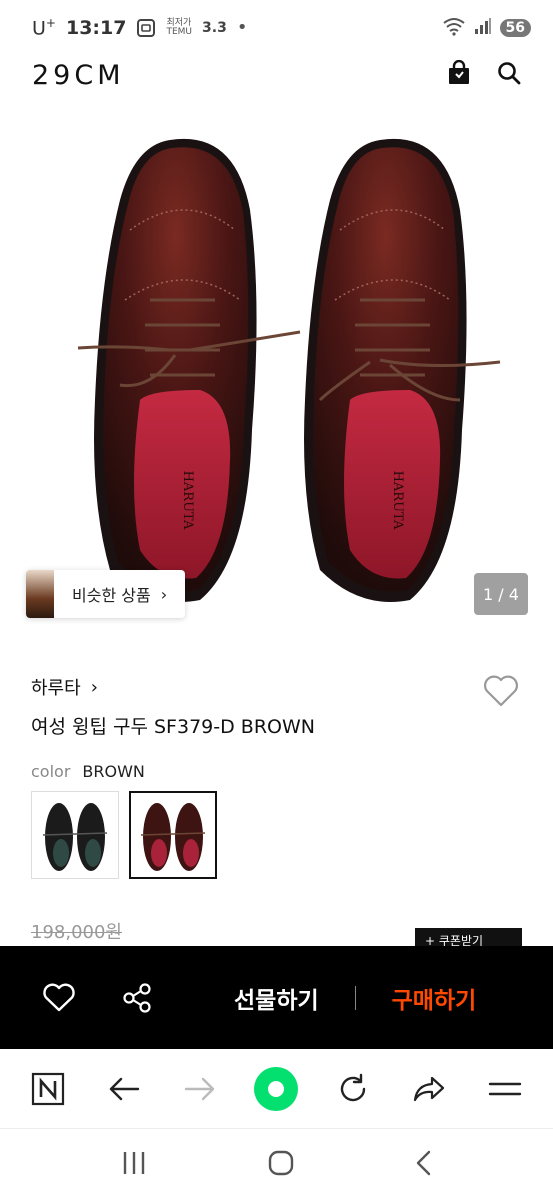 This screenshot has height=1200, width=553. Describe the element at coordinates (281, 1165) in the screenshot. I see `home-circle-icon` at that location.